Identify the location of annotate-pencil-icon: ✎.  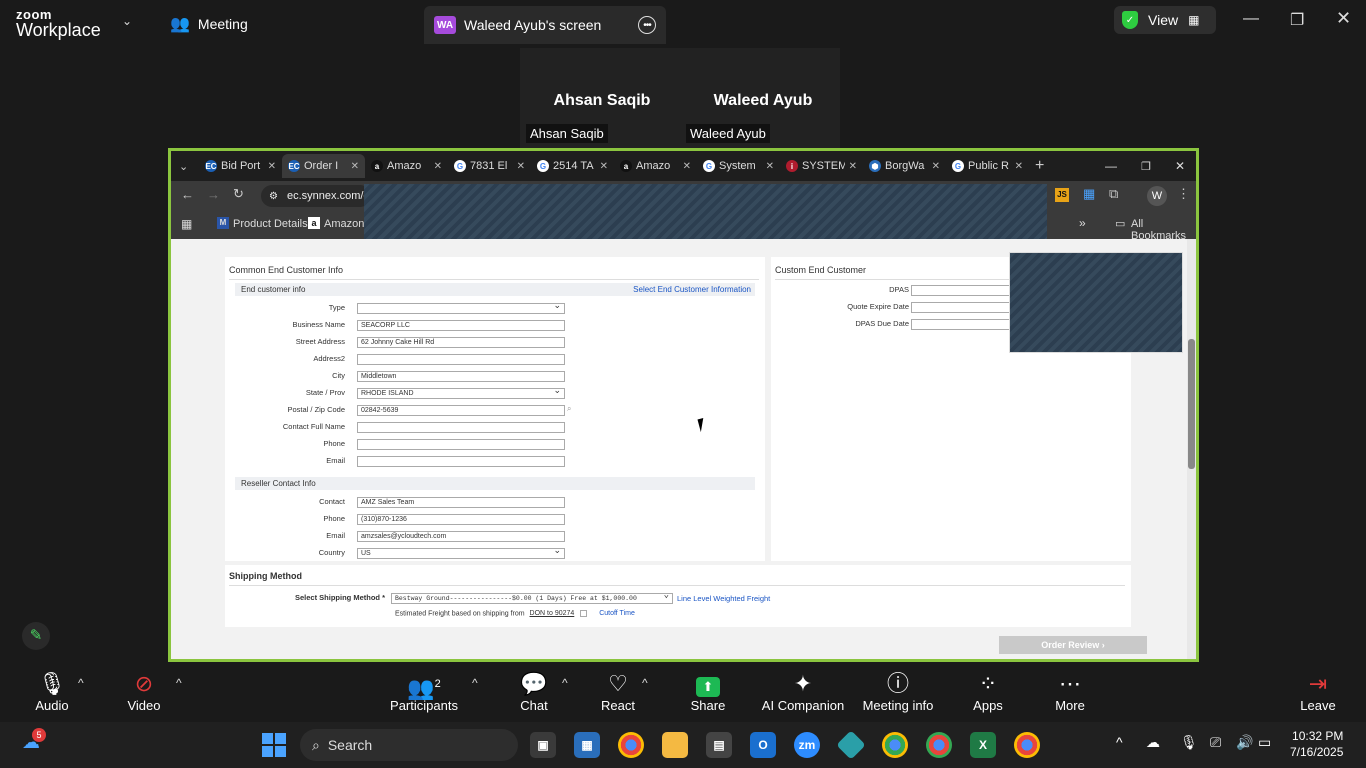
(36, 636).